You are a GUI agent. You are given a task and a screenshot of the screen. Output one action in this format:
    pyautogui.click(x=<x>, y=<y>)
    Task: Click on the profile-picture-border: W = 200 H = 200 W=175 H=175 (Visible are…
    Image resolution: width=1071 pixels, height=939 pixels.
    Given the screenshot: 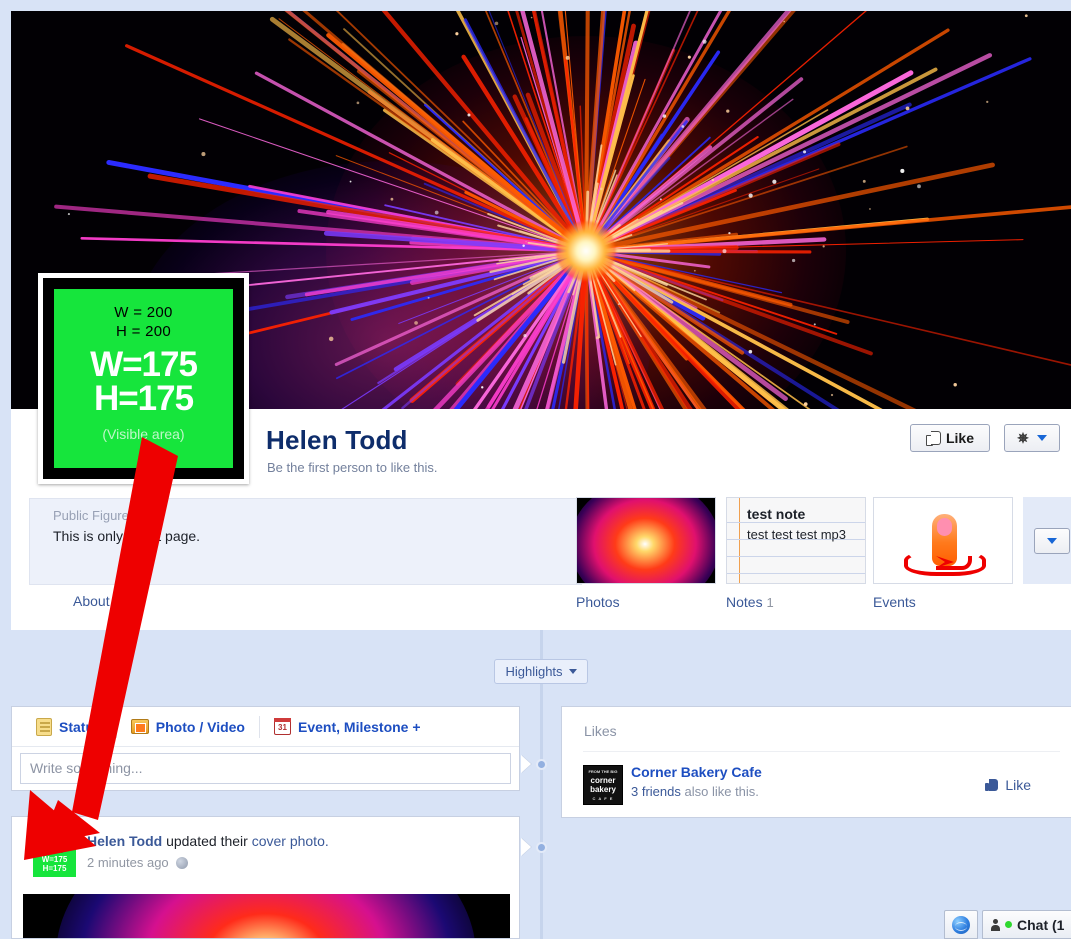 What is the action you would take?
    pyautogui.click(x=143, y=378)
    